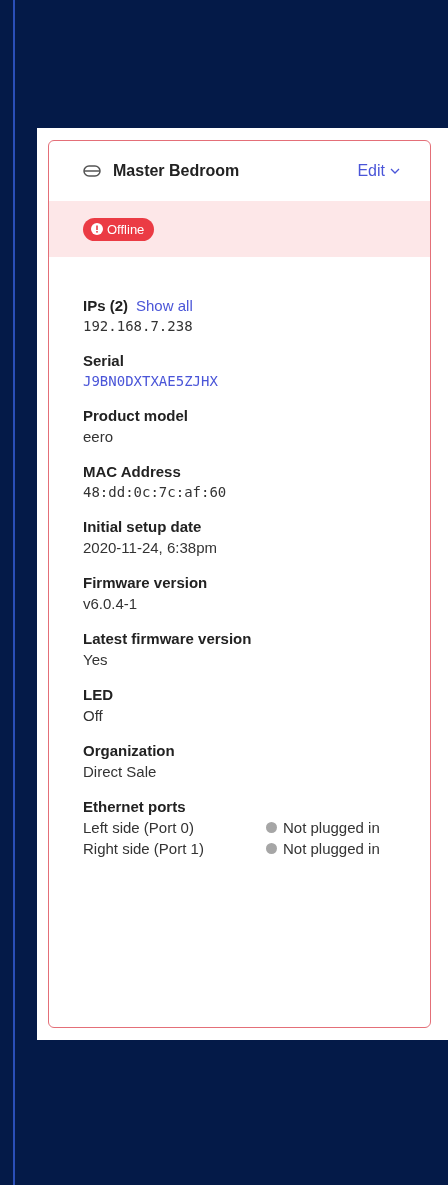 This screenshot has width=448, height=1185. I want to click on router-icon, so click(92, 171).